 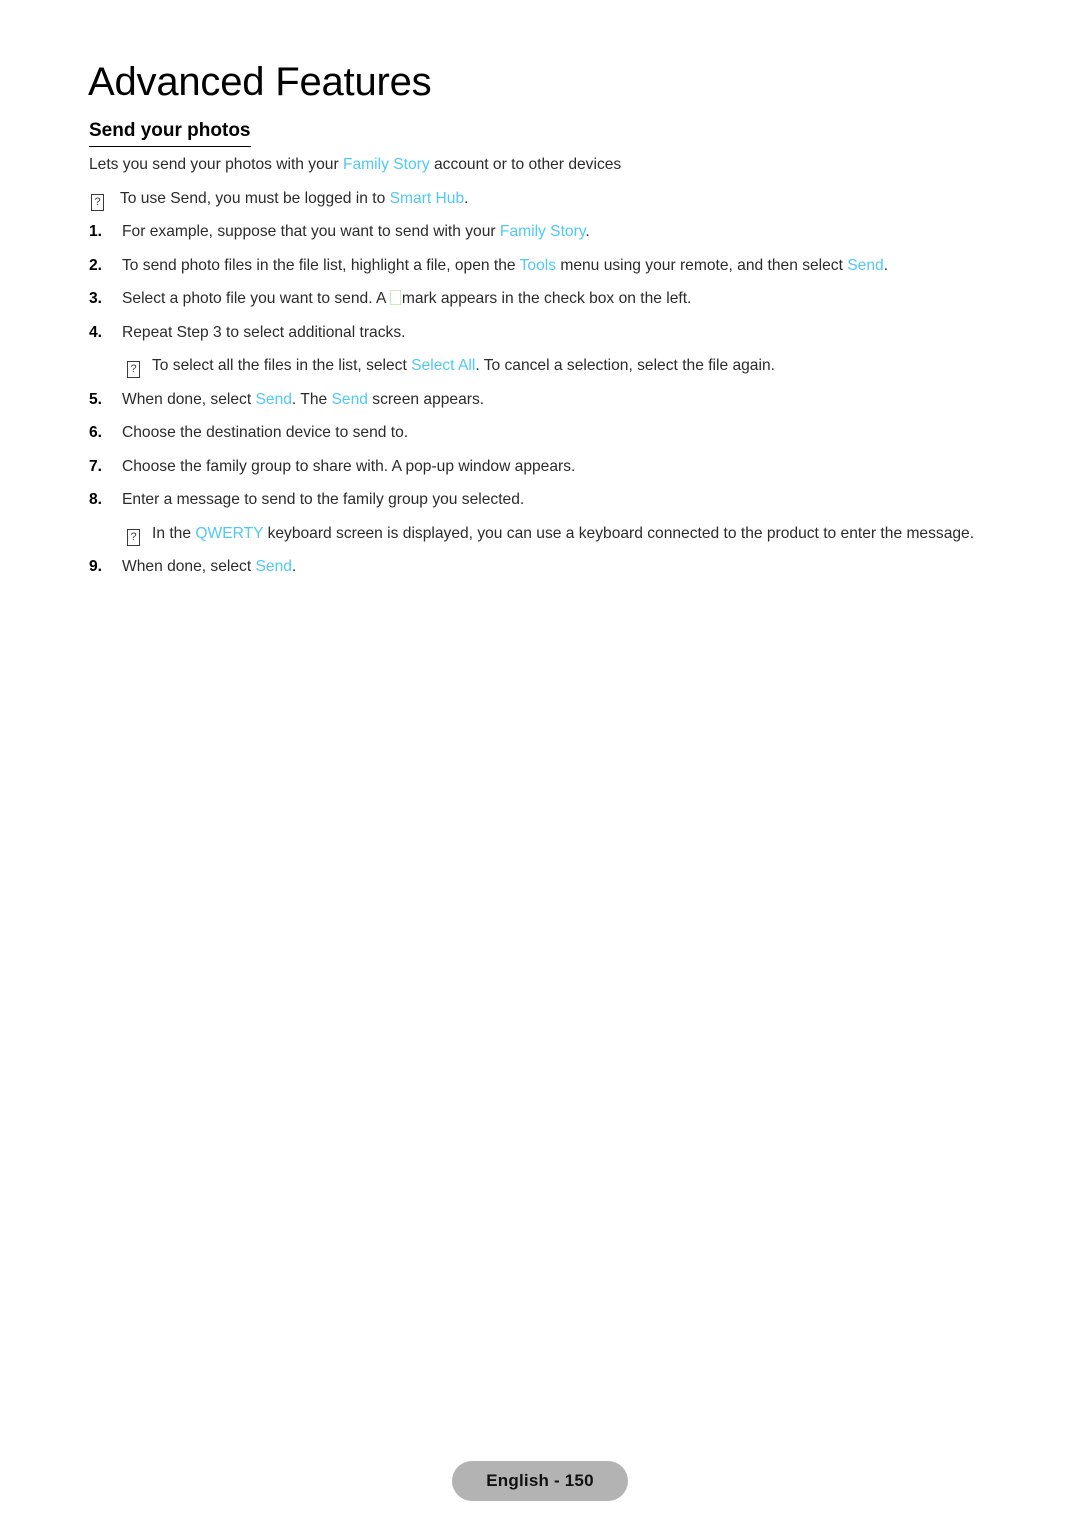 I want to click on note-text-1: In the, so click(x=174, y=533).